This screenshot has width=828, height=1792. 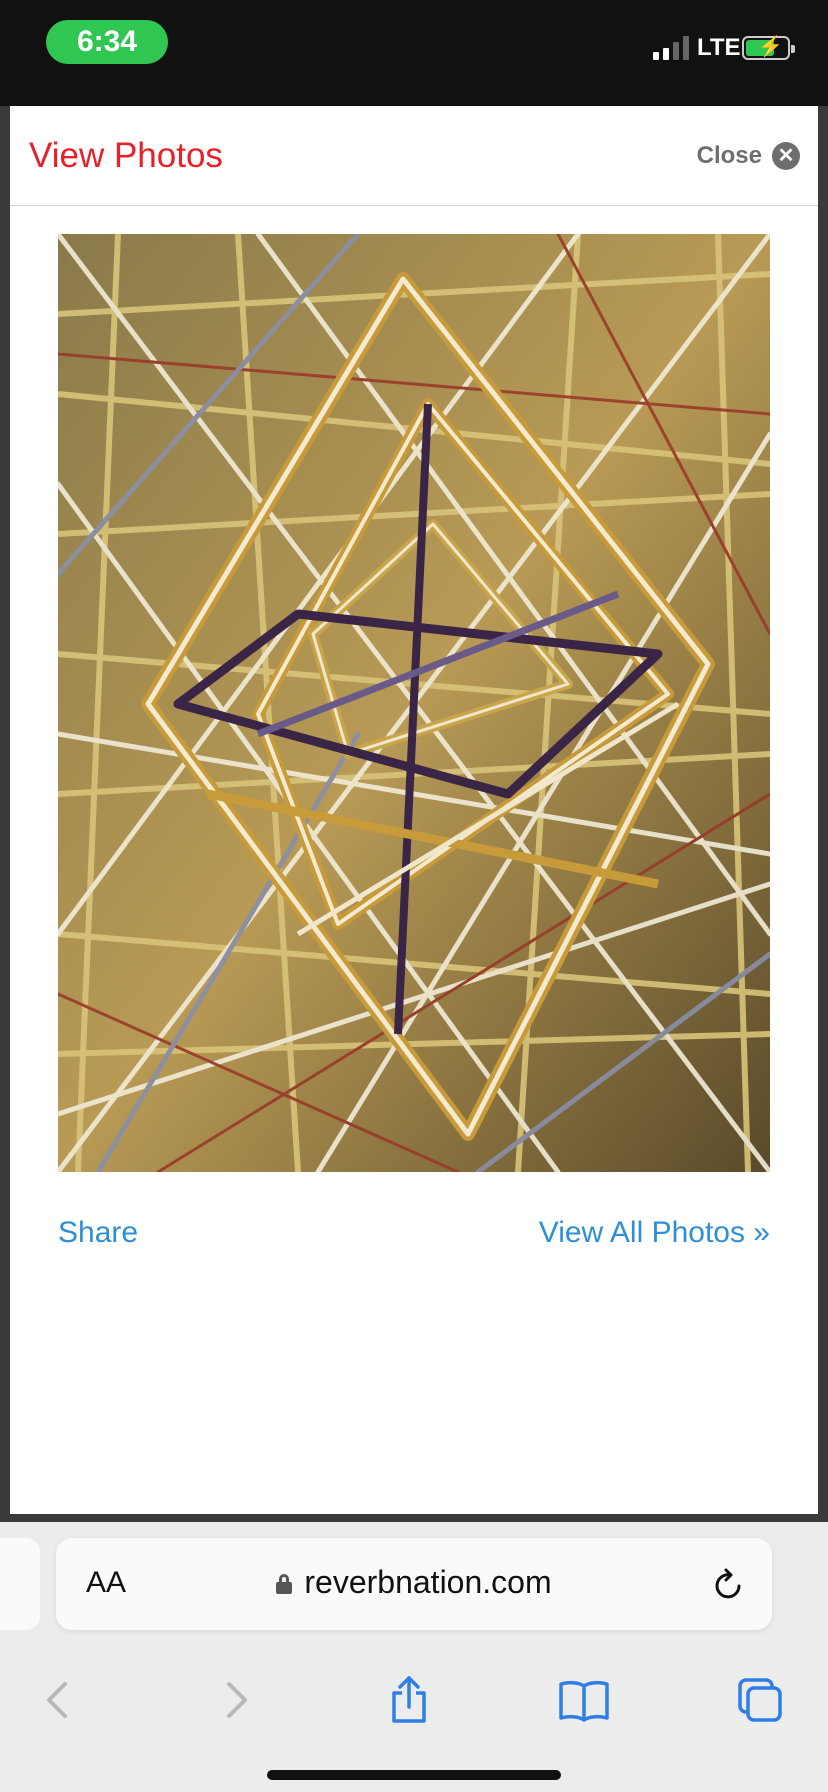 I want to click on home-indicator, so click(x=414, y=1775).